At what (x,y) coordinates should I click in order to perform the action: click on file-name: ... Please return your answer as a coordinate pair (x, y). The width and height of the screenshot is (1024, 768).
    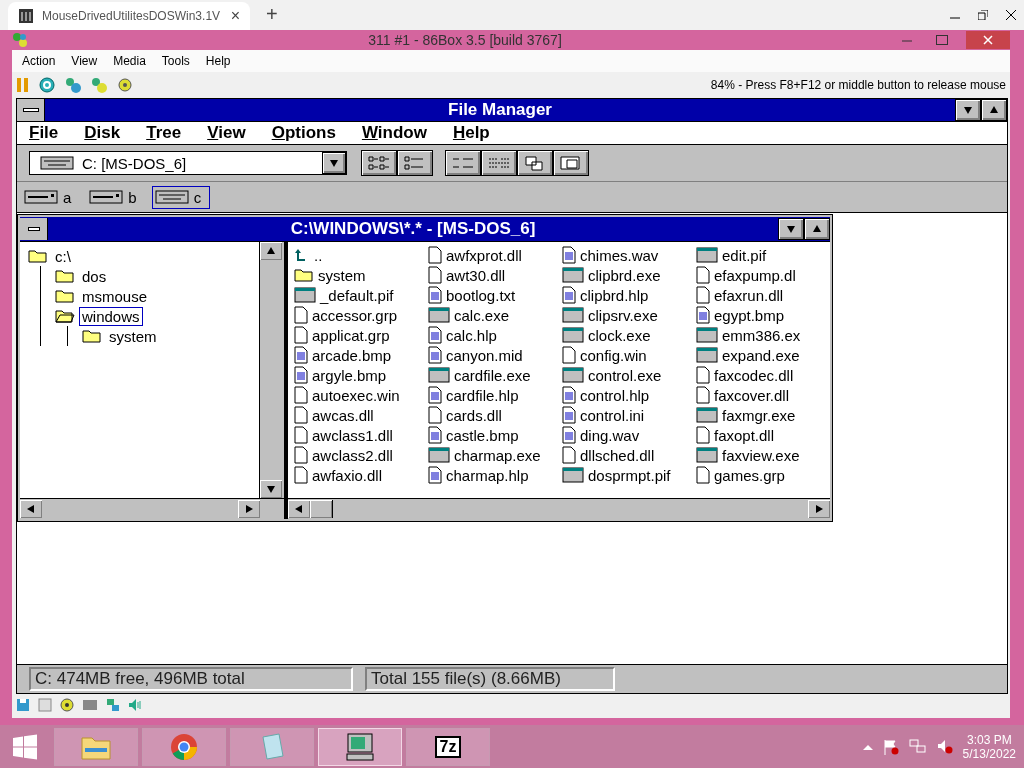
    Looking at the image, I should click on (318, 255).